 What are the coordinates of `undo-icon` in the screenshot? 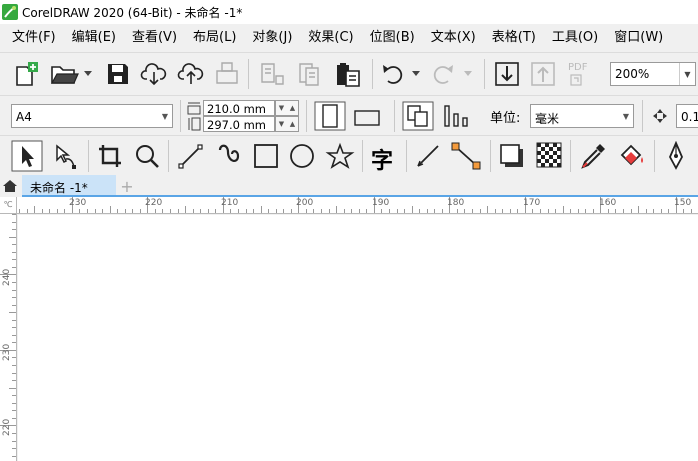 It's located at (393, 74).